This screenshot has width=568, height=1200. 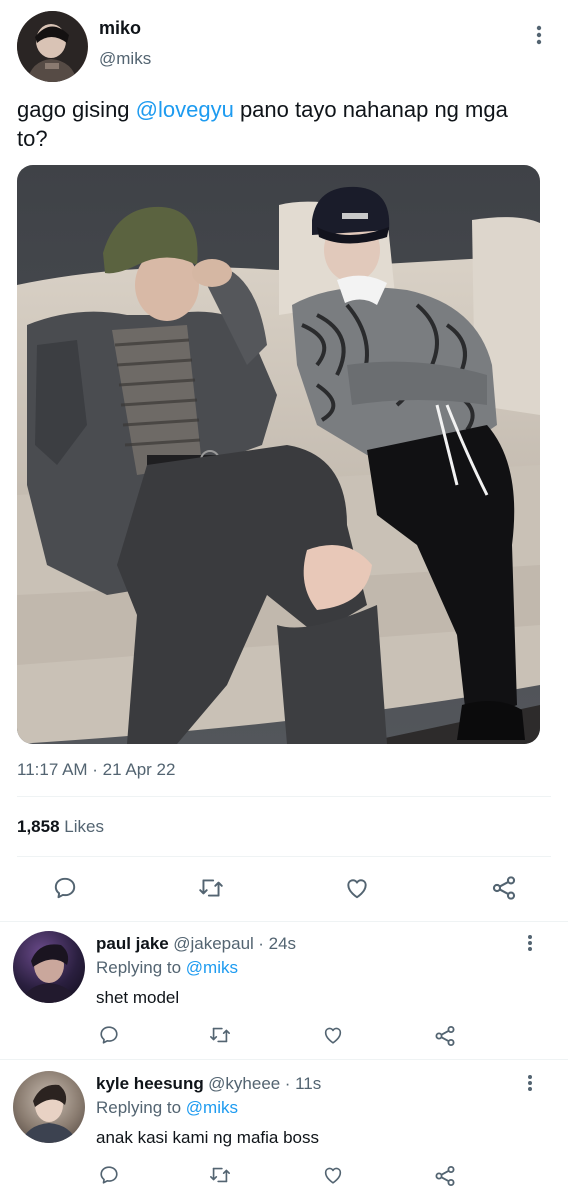 What do you see at coordinates (244, 1083) in the screenshot?
I see `reply-author-handle: @kyheee` at bounding box center [244, 1083].